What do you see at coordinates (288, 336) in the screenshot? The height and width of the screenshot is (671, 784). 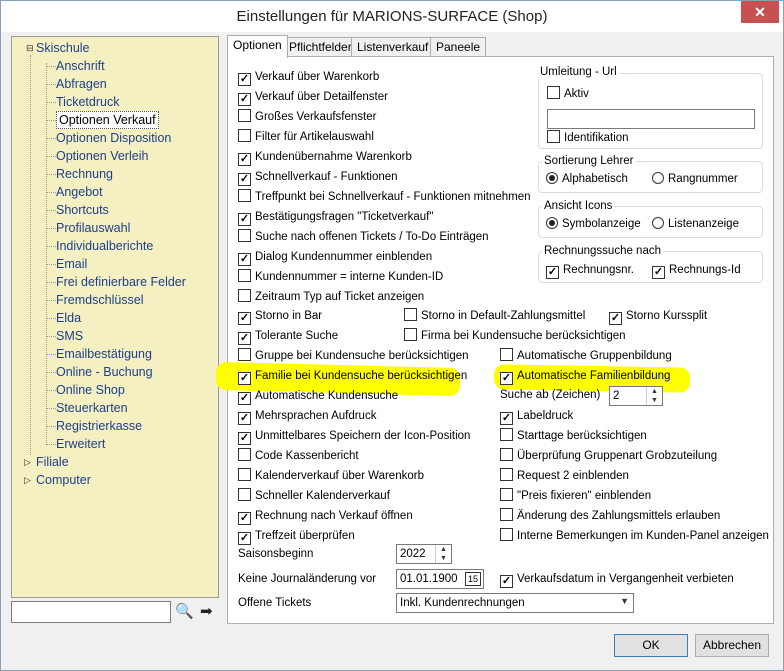 I see `tolerante-suche-checkbox: ✓ Tolerante Suche` at bounding box center [288, 336].